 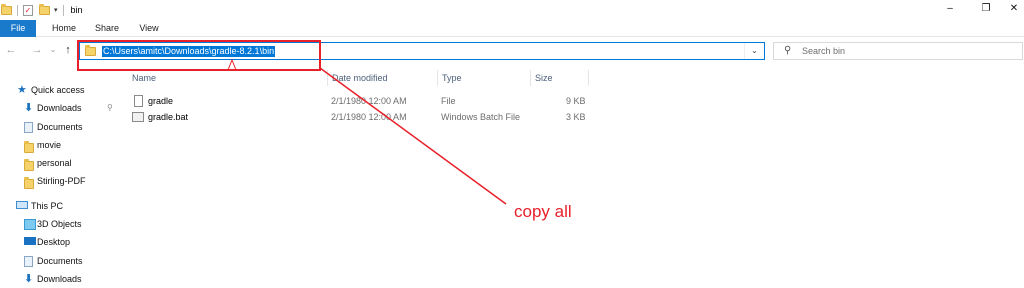 What do you see at coordinates (54, 163) in the screenshot?
I see `sidebar-item-label: personal` at bounding box center [54, 163].